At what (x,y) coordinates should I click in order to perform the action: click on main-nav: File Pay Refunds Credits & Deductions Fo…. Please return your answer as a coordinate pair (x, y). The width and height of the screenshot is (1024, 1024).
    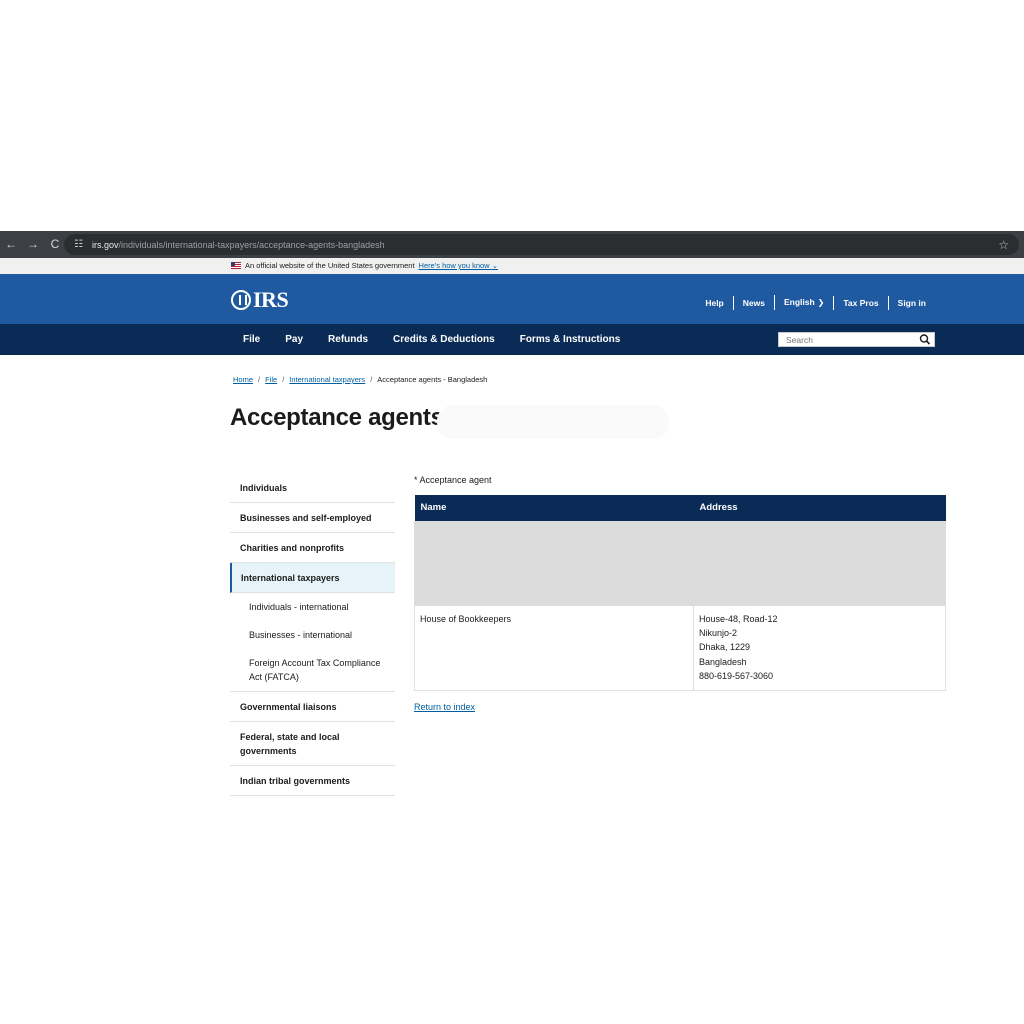
    Looking at the image, I should click on (512, 339).